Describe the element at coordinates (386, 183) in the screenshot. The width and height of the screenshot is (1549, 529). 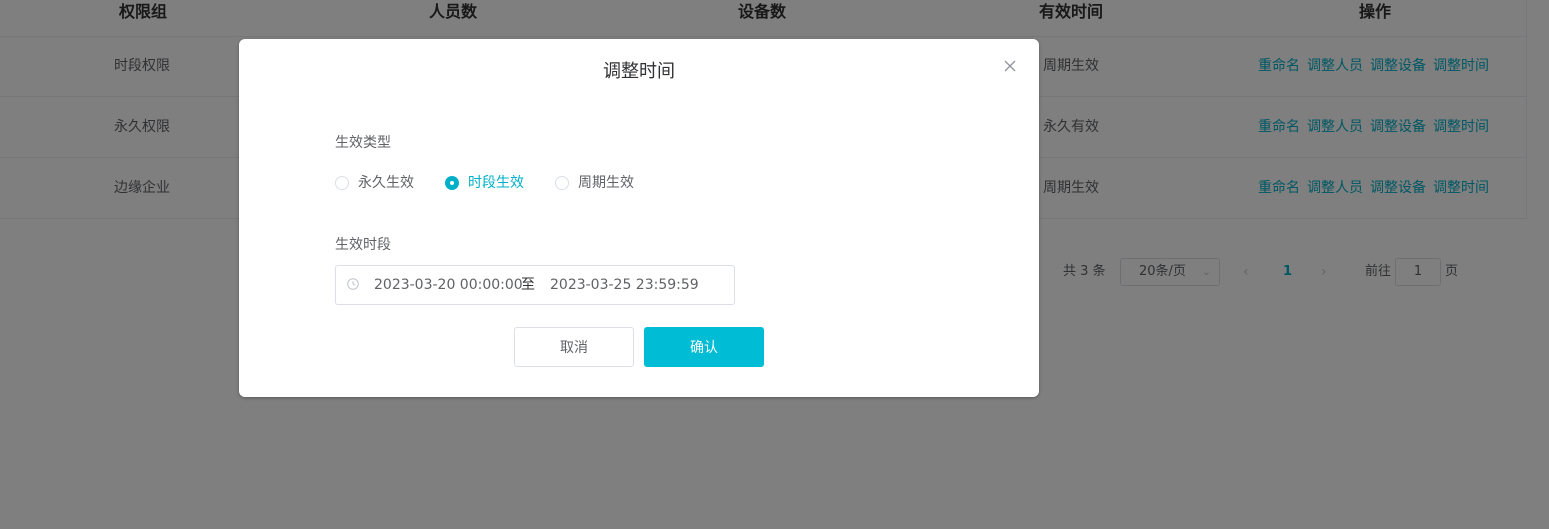
I see `radio-label: 永久生效` at that location.